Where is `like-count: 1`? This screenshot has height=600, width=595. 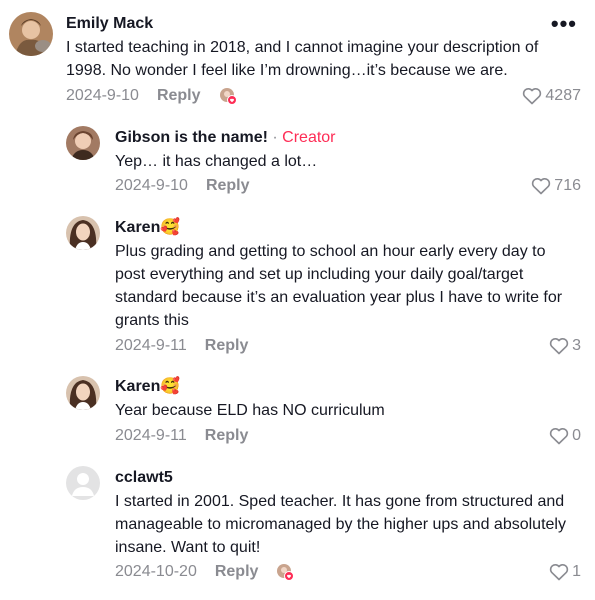 like-count: 1 is located at coordinates (576, 571).